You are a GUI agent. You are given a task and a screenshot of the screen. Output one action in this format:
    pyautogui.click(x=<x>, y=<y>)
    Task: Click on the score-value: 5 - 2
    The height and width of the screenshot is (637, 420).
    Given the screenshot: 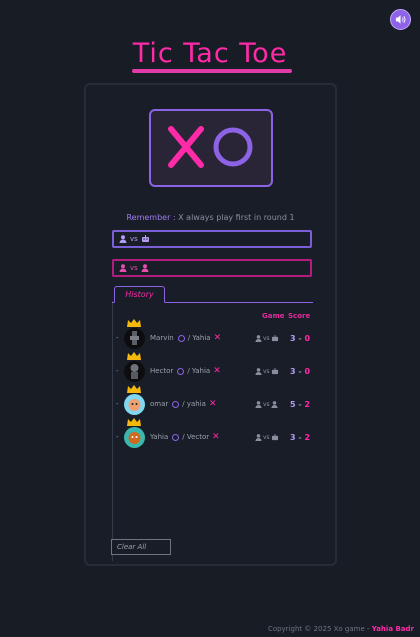 What is the action you would take?
    pyautogui.click(x=300, y=404)
    